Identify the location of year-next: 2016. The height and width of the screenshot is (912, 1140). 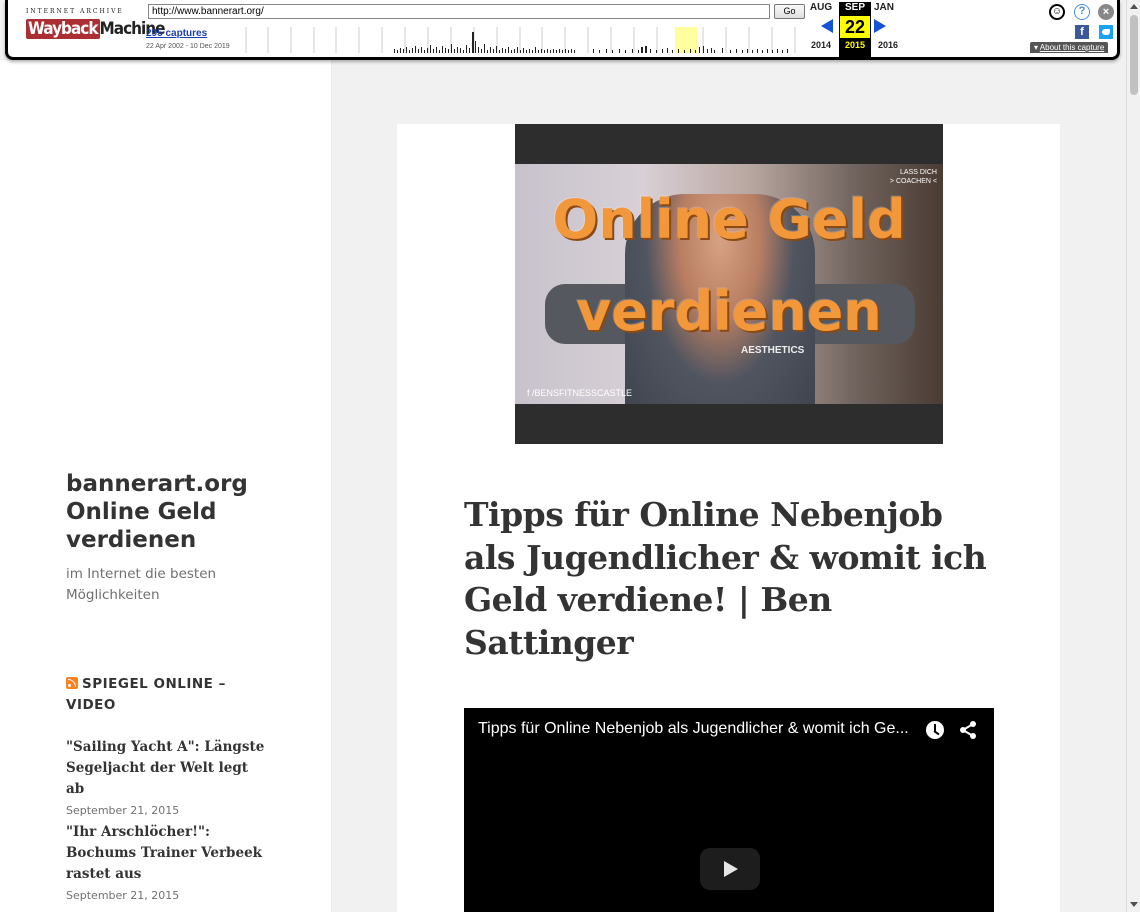
(888, 45).